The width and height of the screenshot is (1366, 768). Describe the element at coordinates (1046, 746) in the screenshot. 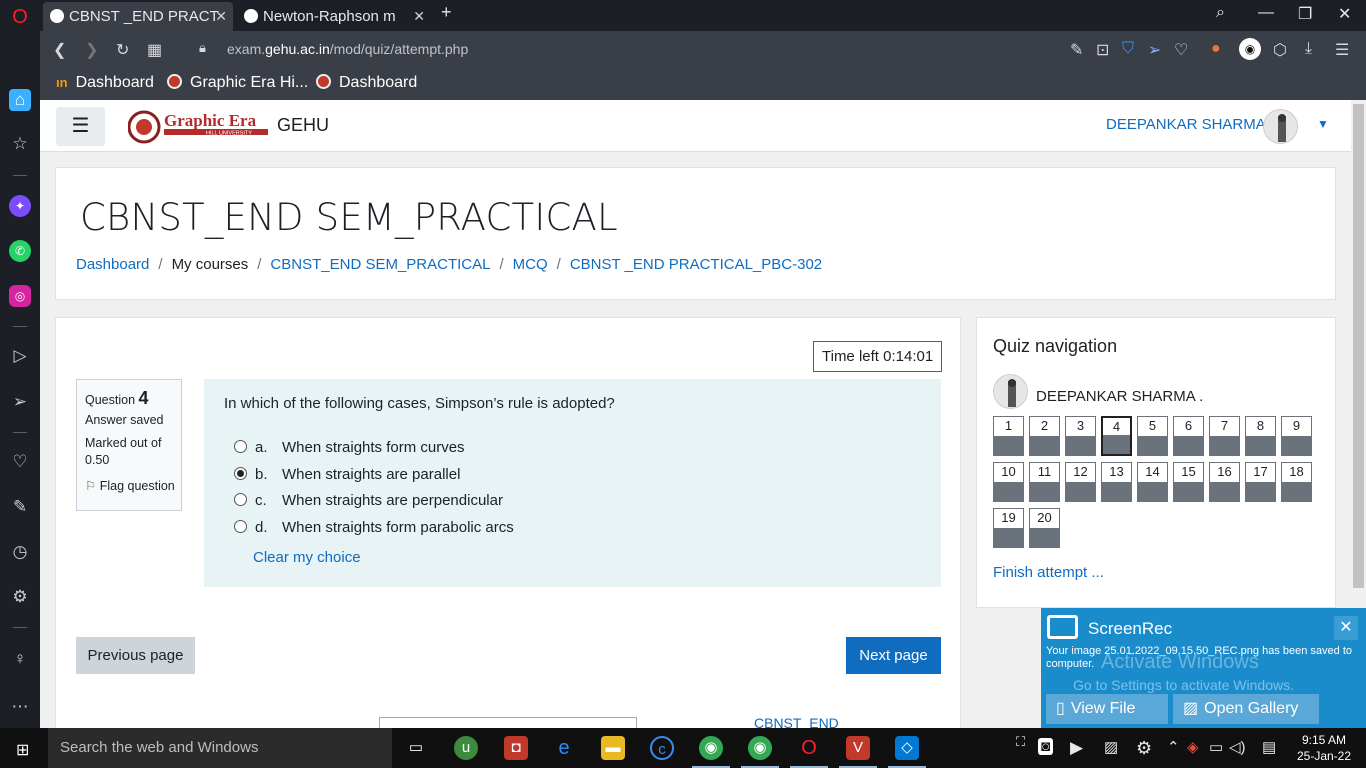

I see `camera-tray-icon: ◙` at that location.